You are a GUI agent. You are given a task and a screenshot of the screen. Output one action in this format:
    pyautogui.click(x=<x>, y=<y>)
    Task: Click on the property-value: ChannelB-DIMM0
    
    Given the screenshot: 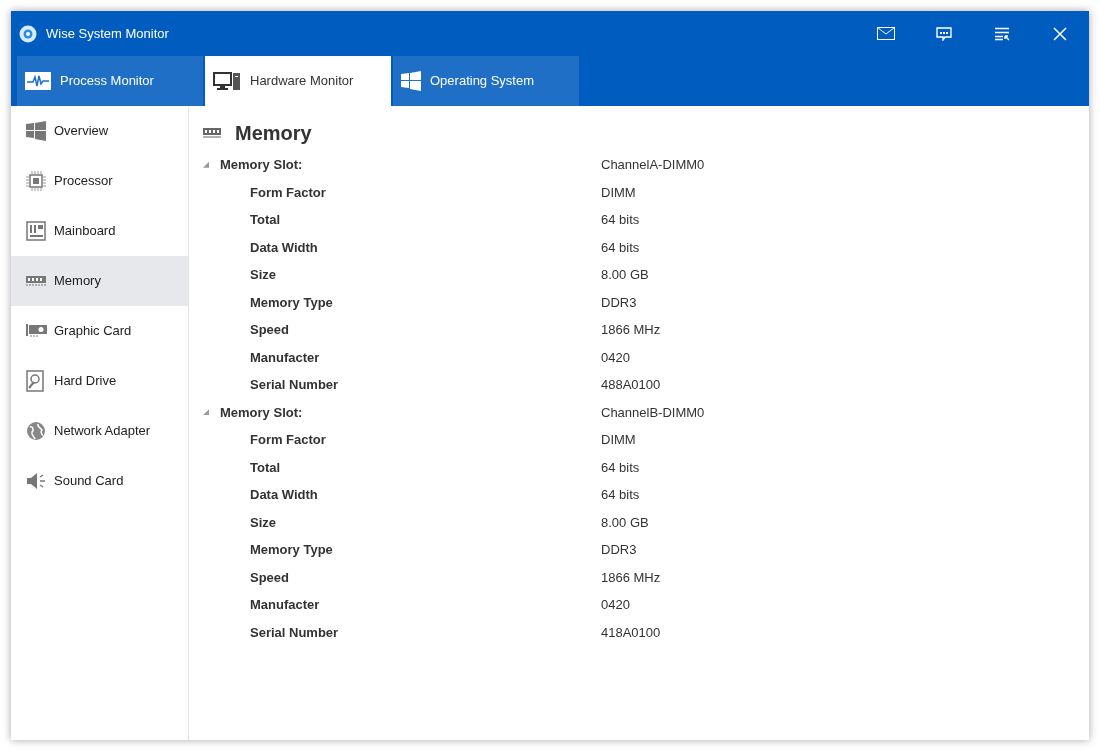 What is the action you would take?
    pyautogui.click(x=653, y=412)
    